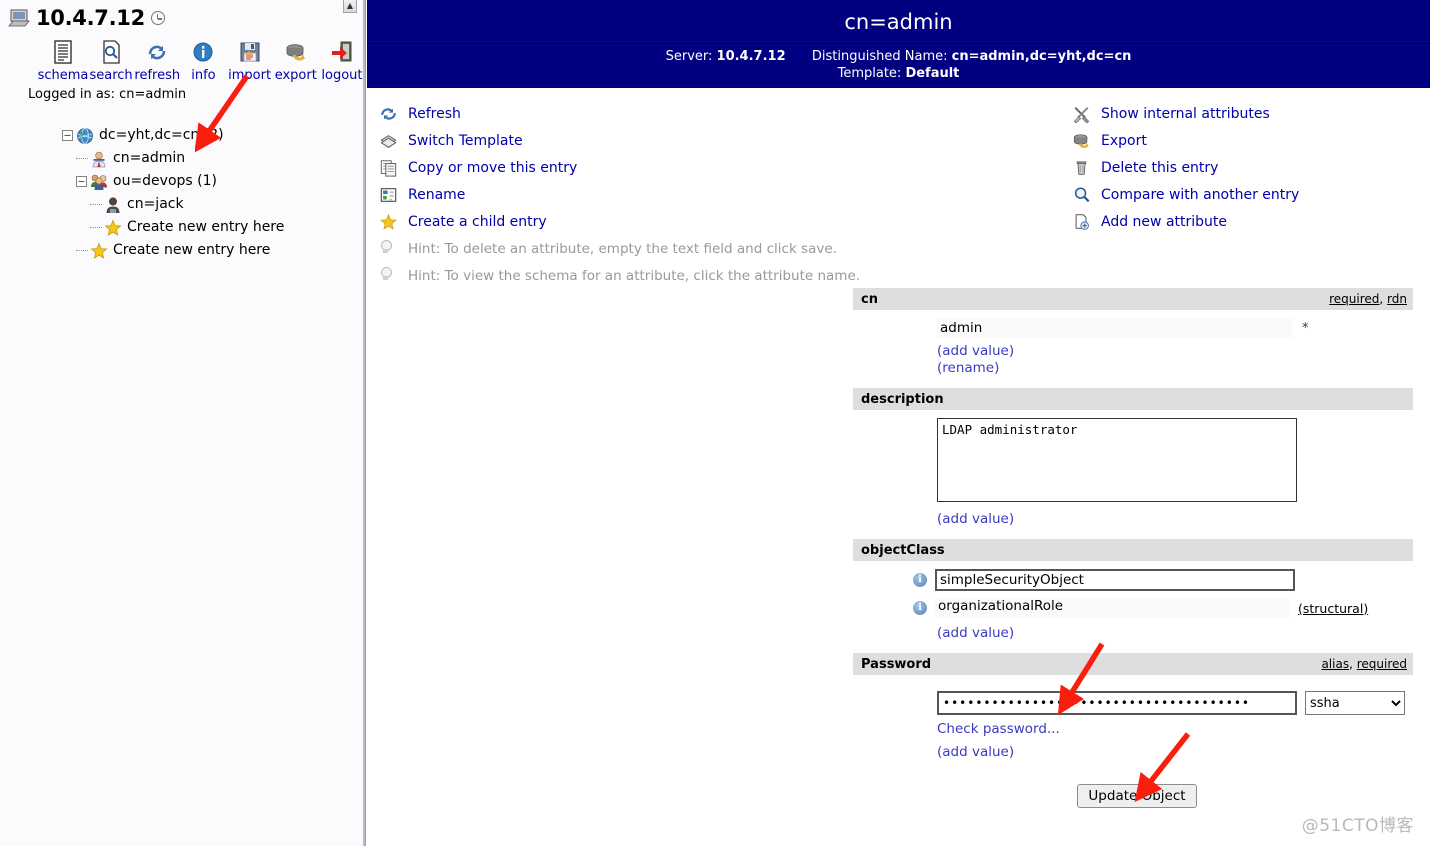  Describe the element at coordinates (902, 399) in the screenshot. I see `attribute-description-name: description` at that location.